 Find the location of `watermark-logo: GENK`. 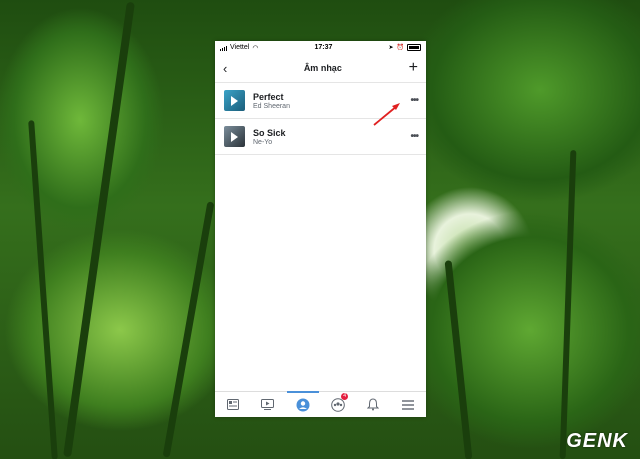

watermark-logo: GENK is located at coordinates (597, 441).